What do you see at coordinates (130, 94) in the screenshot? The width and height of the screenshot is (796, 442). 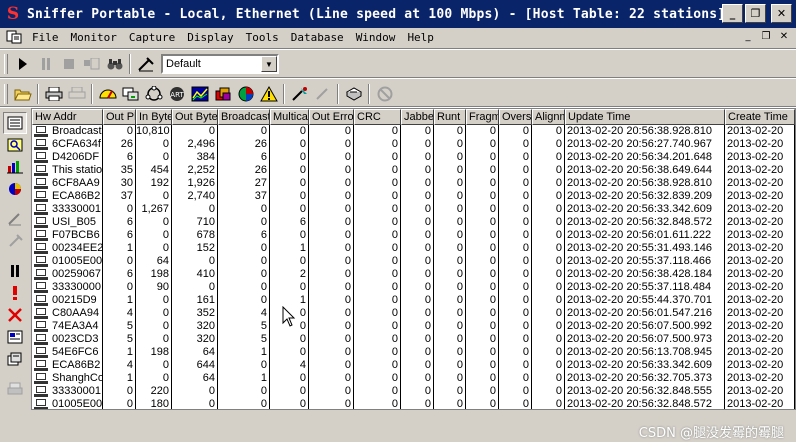 I see `host-table-icon` at bounding box center [130, 94].